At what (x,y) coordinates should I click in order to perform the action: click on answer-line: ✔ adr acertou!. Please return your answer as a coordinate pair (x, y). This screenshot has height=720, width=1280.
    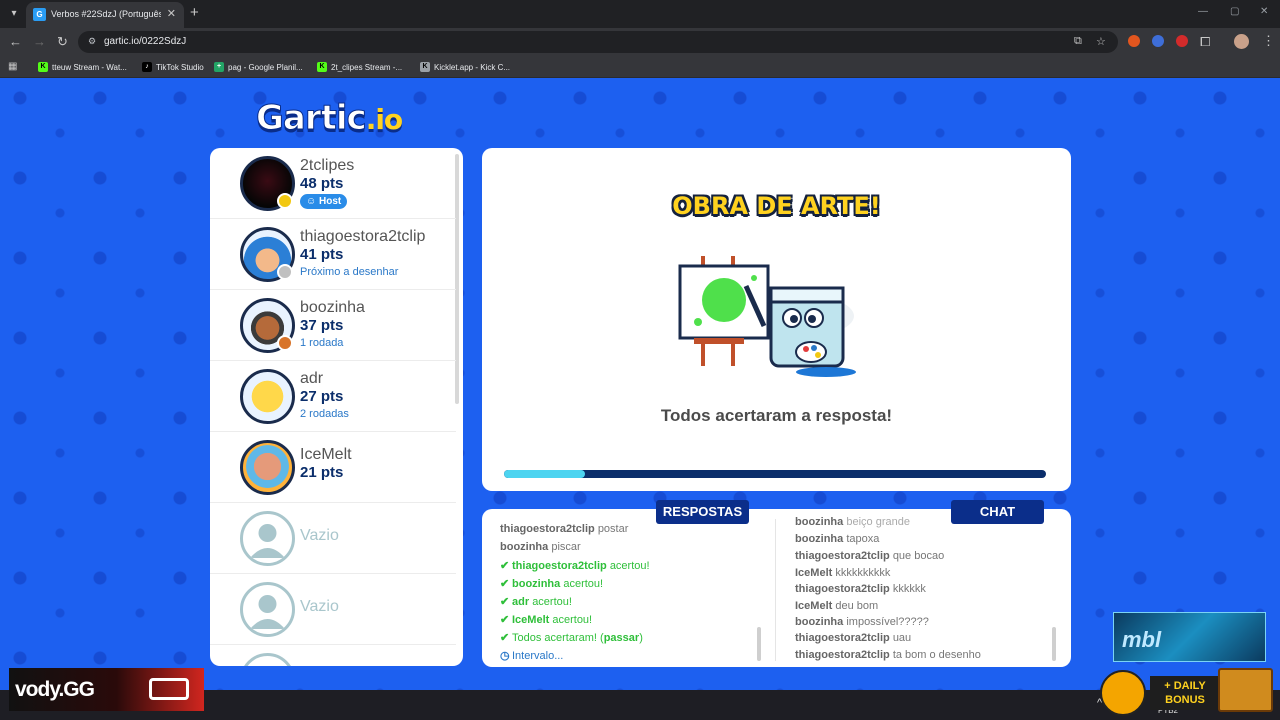
    Looking at the image, I should click on (536, 601).